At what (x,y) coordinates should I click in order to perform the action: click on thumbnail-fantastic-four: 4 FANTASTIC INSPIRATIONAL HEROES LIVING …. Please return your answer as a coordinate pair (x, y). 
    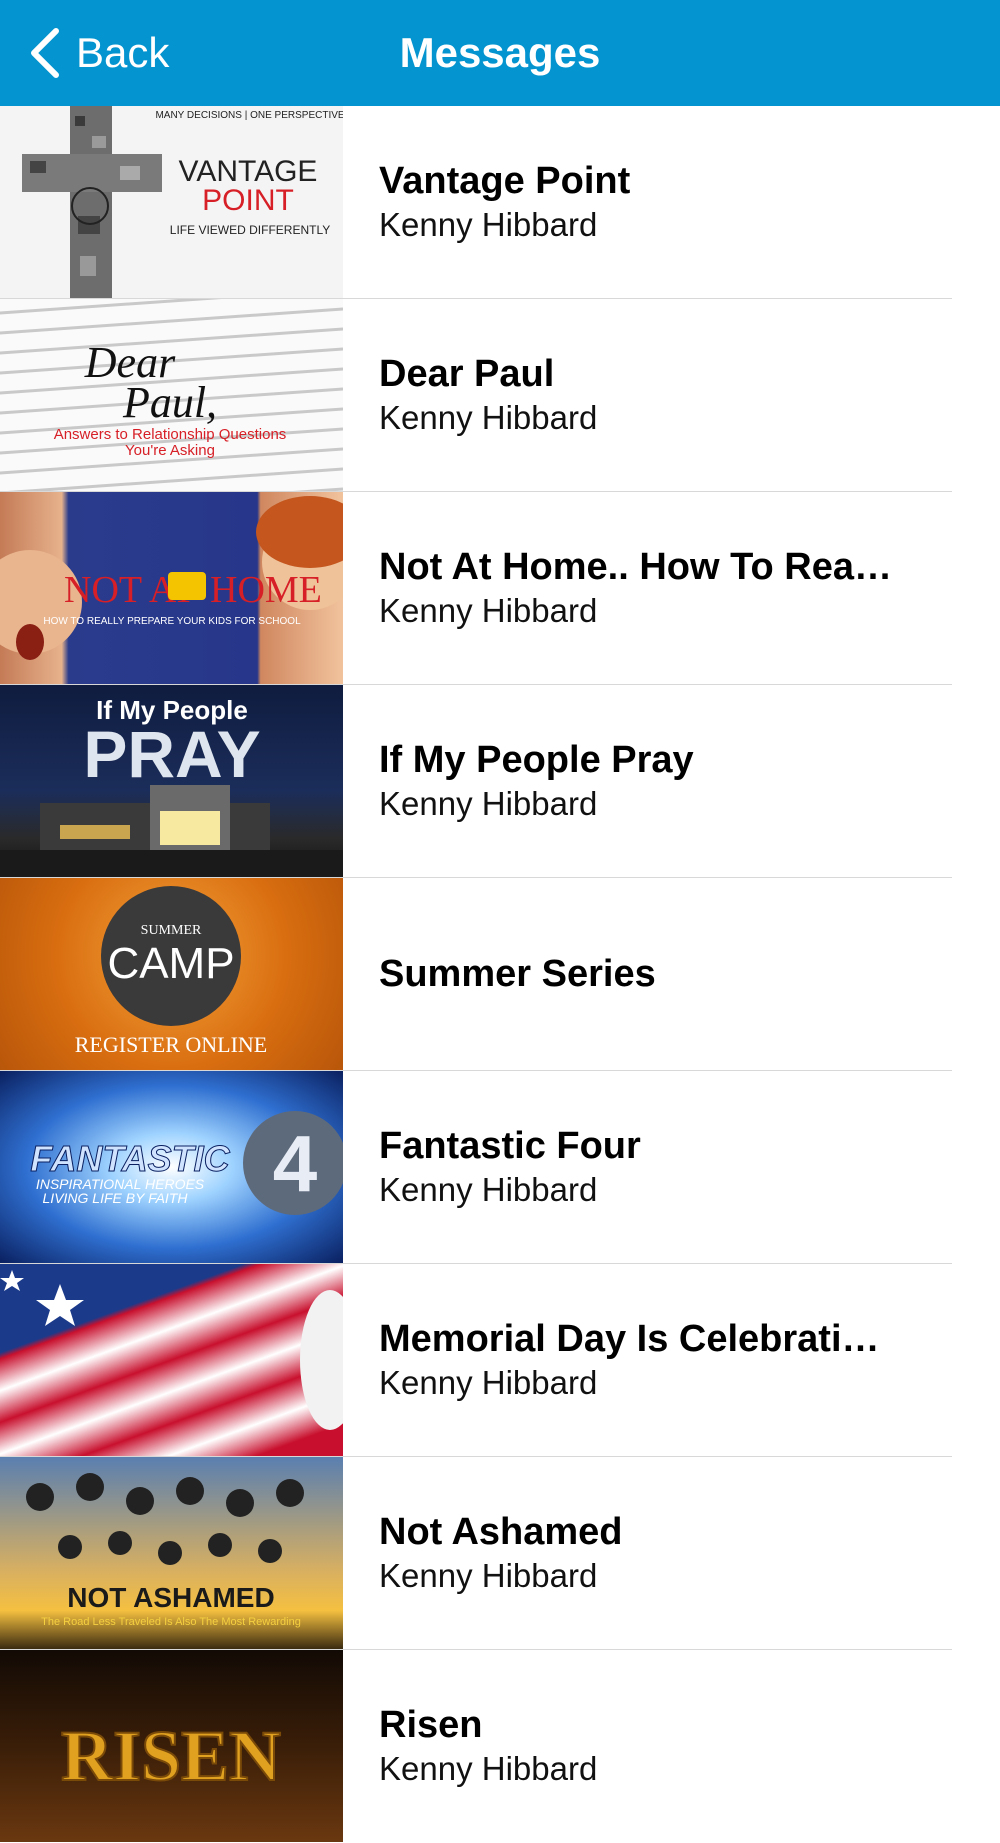
    Looking at the image, I should click on (171, 1167).